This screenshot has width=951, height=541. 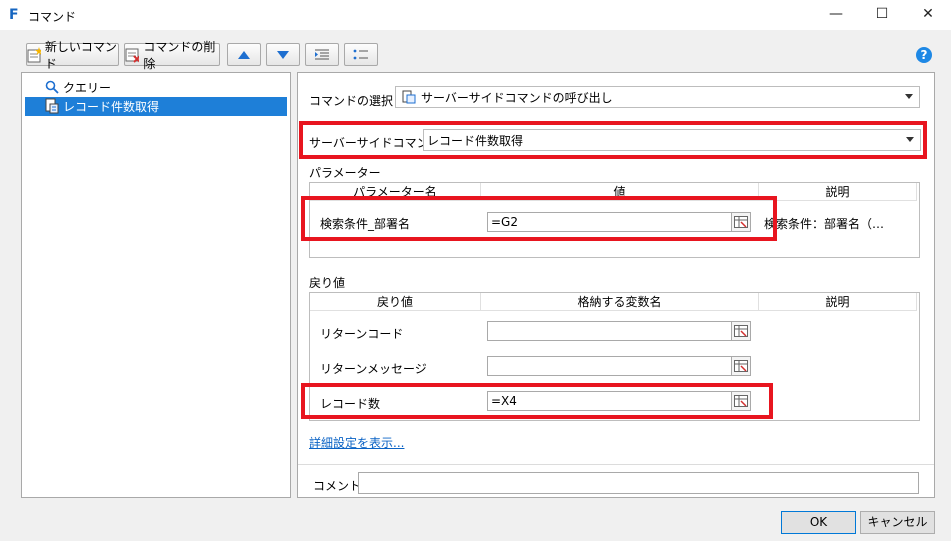 I want to click on return-code-input, so click(x=609, y=331).